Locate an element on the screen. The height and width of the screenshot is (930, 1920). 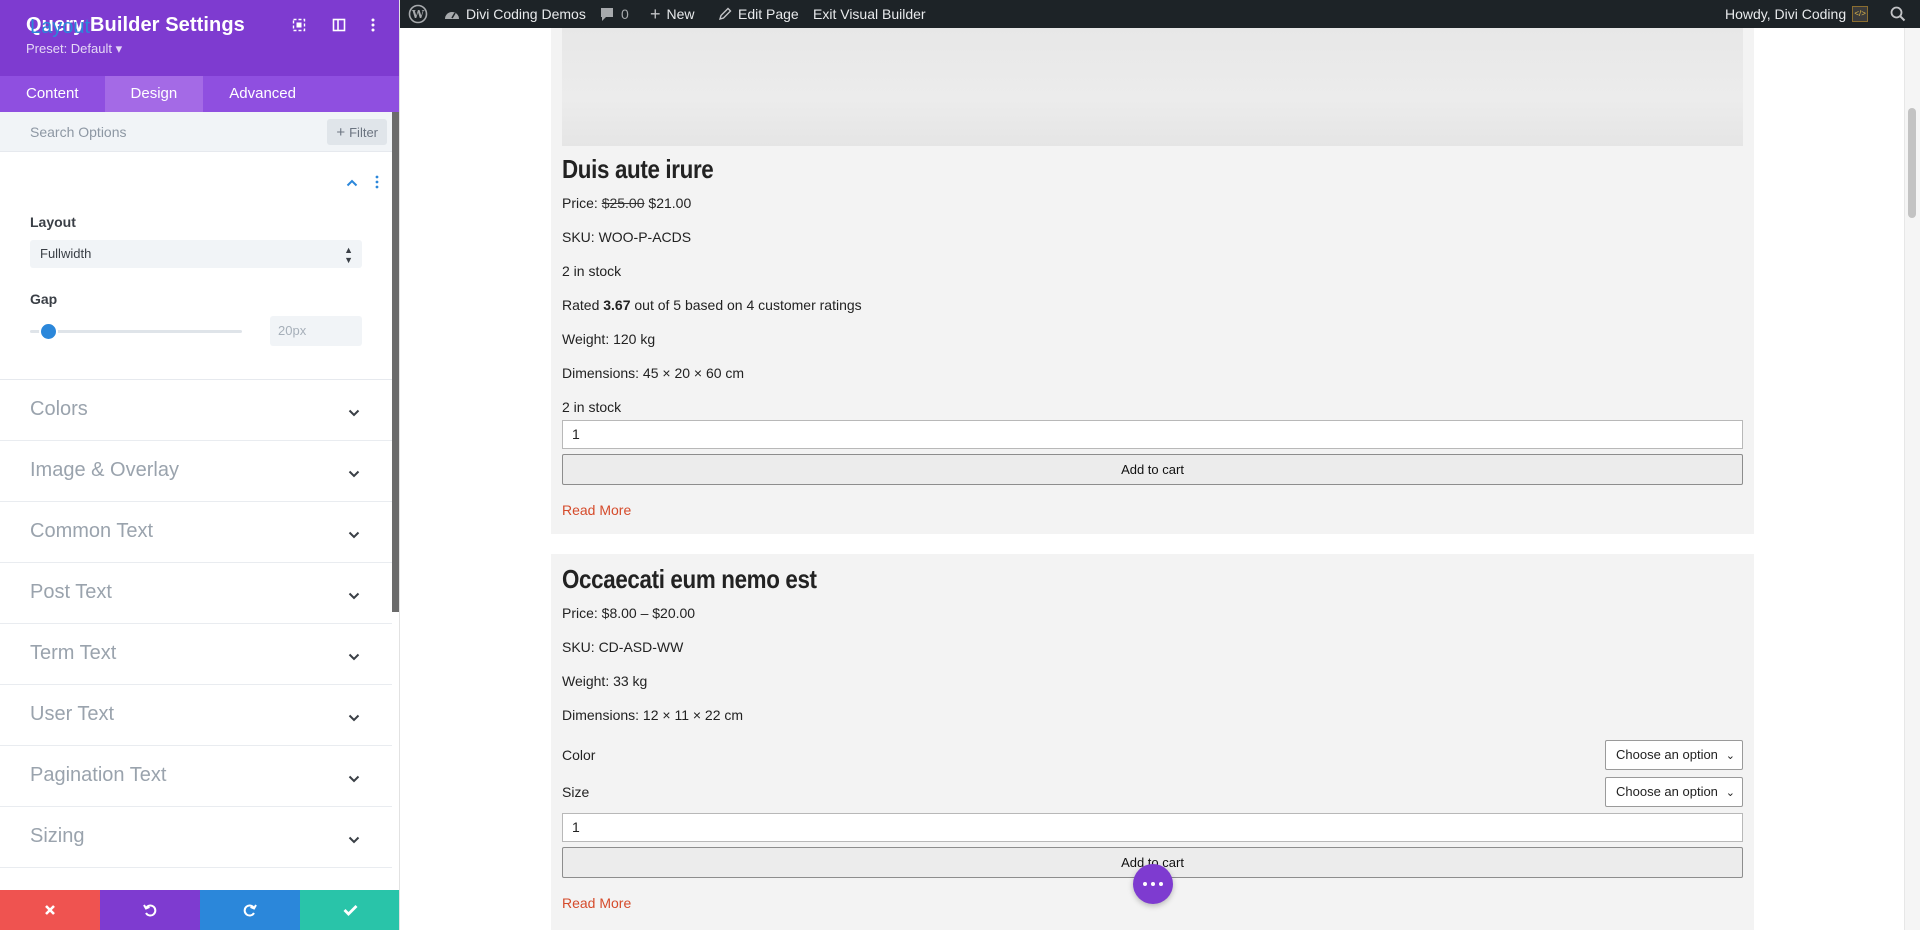
edit-page-link: Edit Page is located at coordinates (758, 14).